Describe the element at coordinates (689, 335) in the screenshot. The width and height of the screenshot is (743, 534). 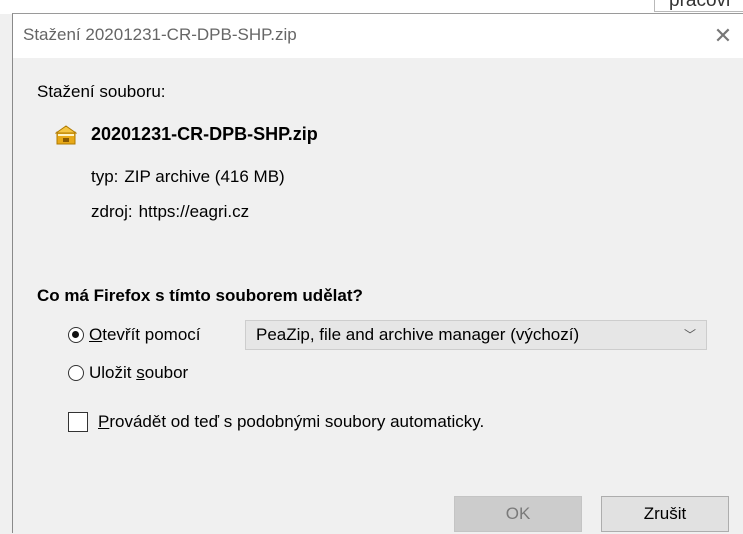
I see `chevron-down-icon: ﹀` at that location.